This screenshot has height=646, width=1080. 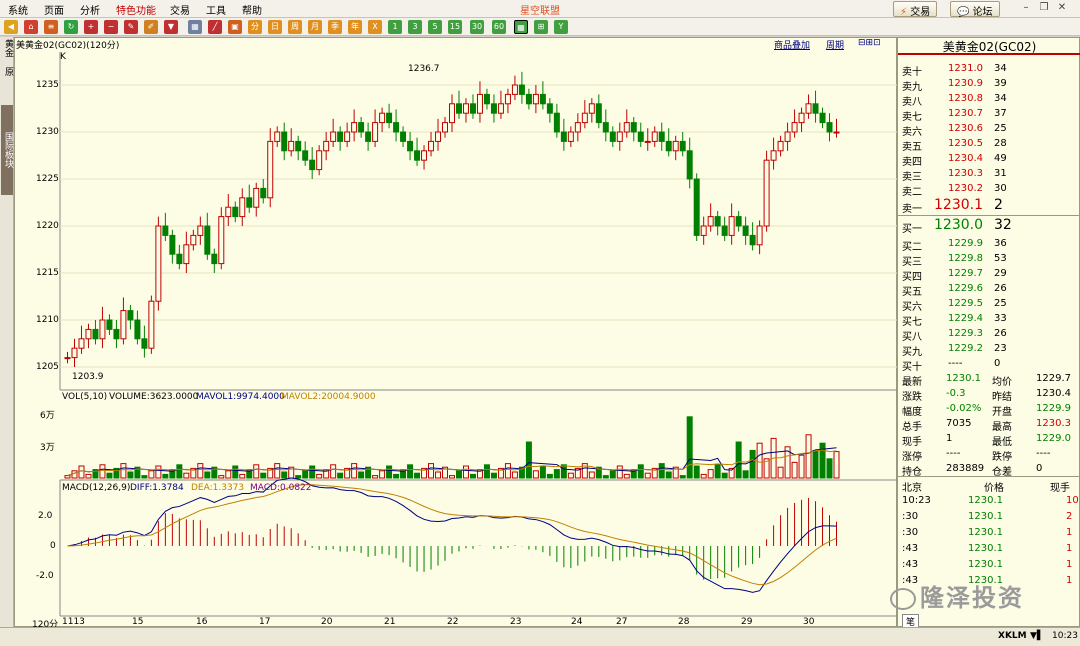 What do you see at coordinates (989, 129) in the screenshot?
I see `sell-row: 卖六 1230.6 25` at bounding box center [989, 129].